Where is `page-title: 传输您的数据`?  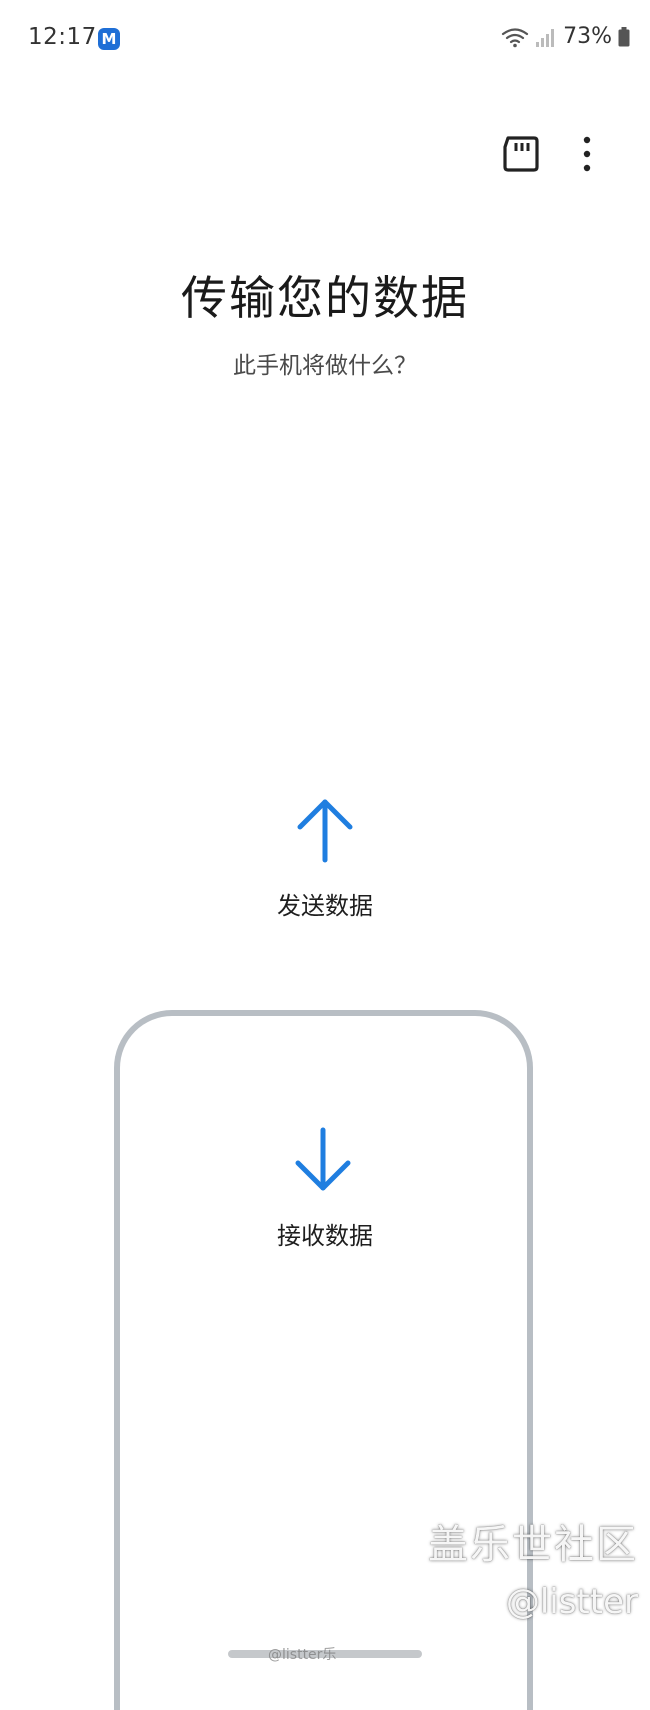
page-title: 传输您的数据 is located at coordinates (325, 298).